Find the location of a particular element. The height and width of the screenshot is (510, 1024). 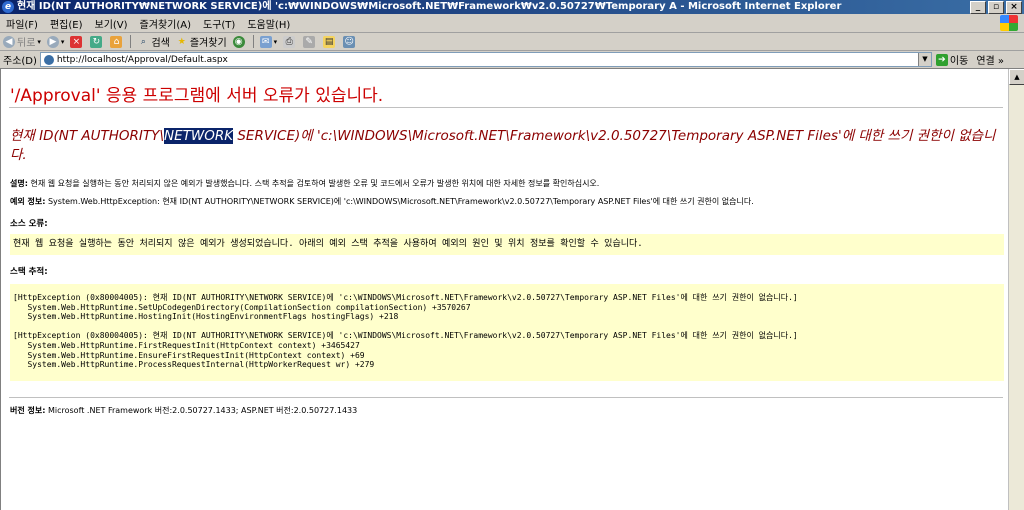

address-input: http://localhost/Approval/Default.aspx ▼ is located at coordinates (485, 59).